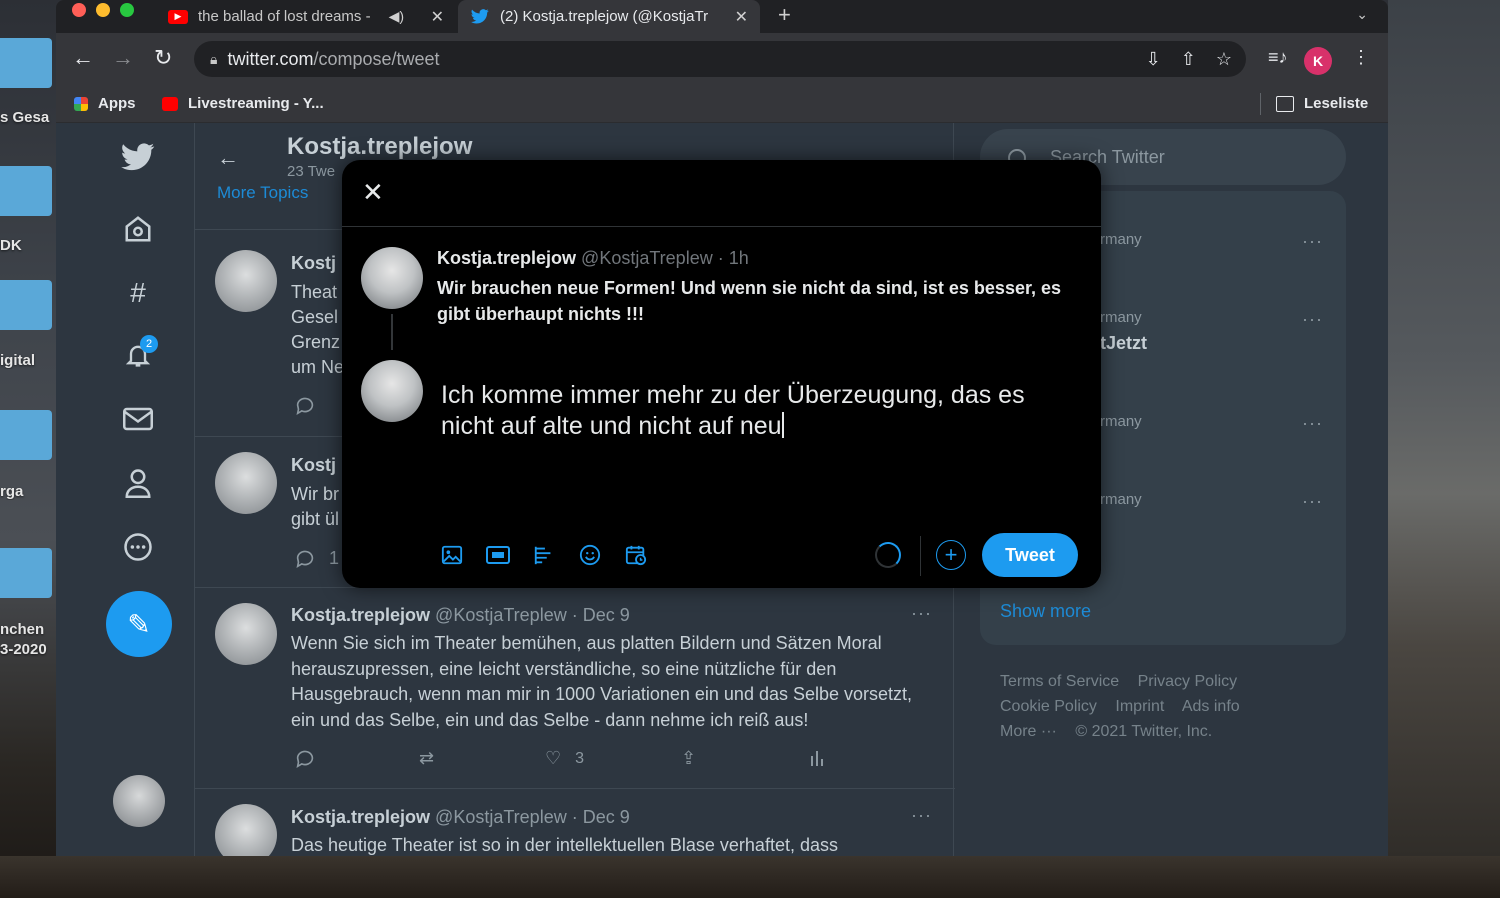 This screenshot has width=1500, height=898. What do you see at coordinates (317, 558) in the screenshot?
I see `reply-button: 1` at bounding box center [317, 558].